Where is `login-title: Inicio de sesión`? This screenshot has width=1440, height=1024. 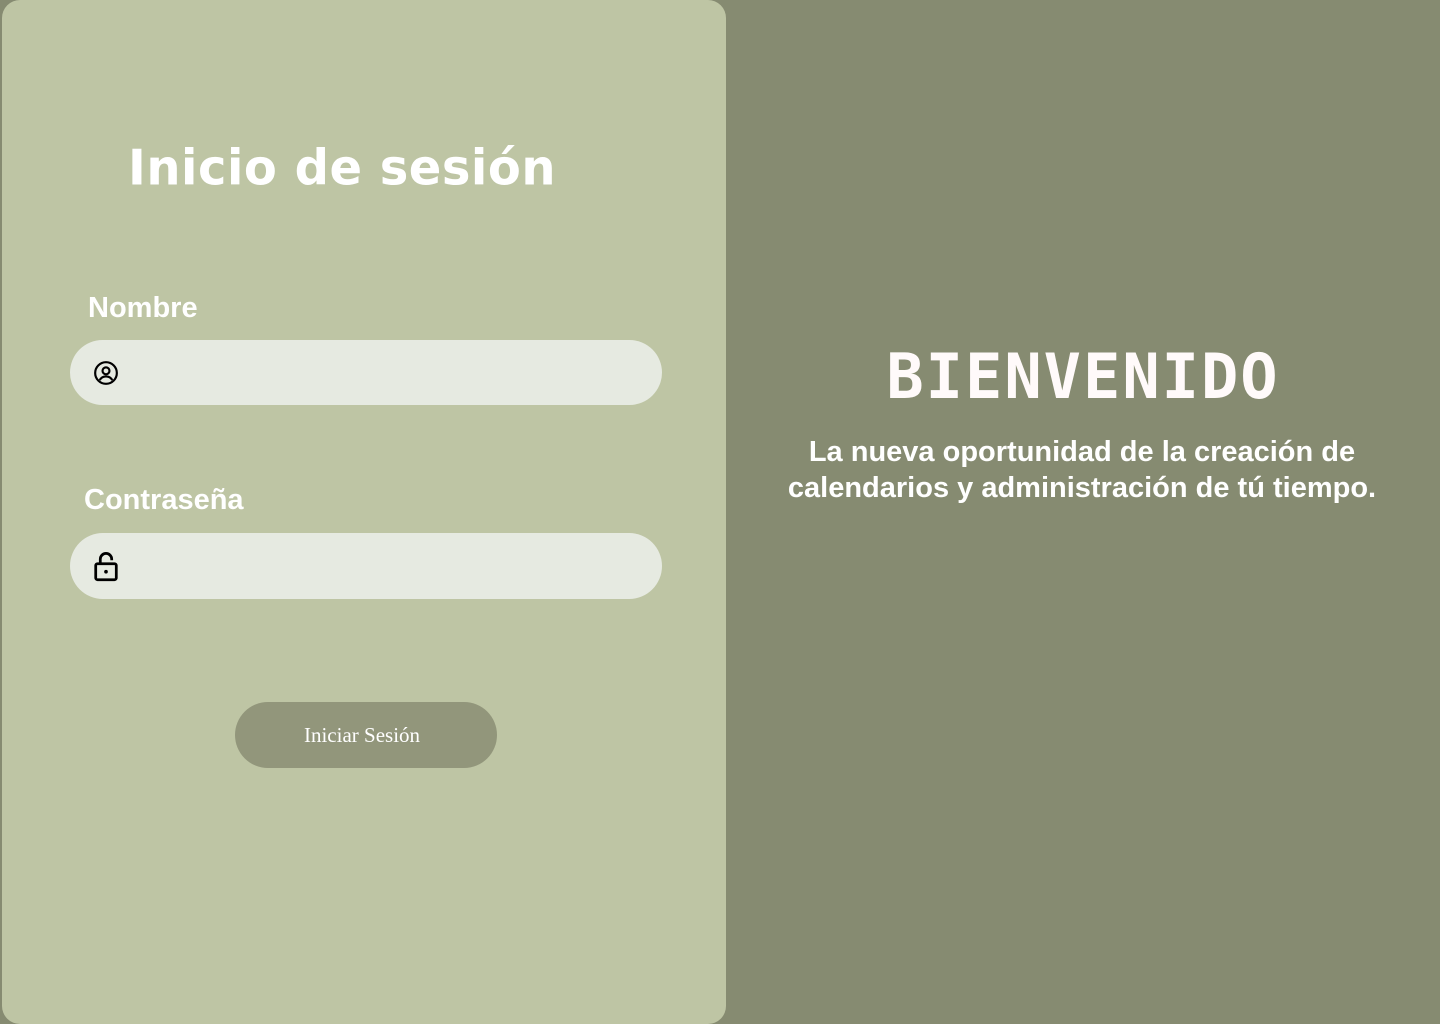 login-title: Inicio de sesión is located at coordinates (342, 168).